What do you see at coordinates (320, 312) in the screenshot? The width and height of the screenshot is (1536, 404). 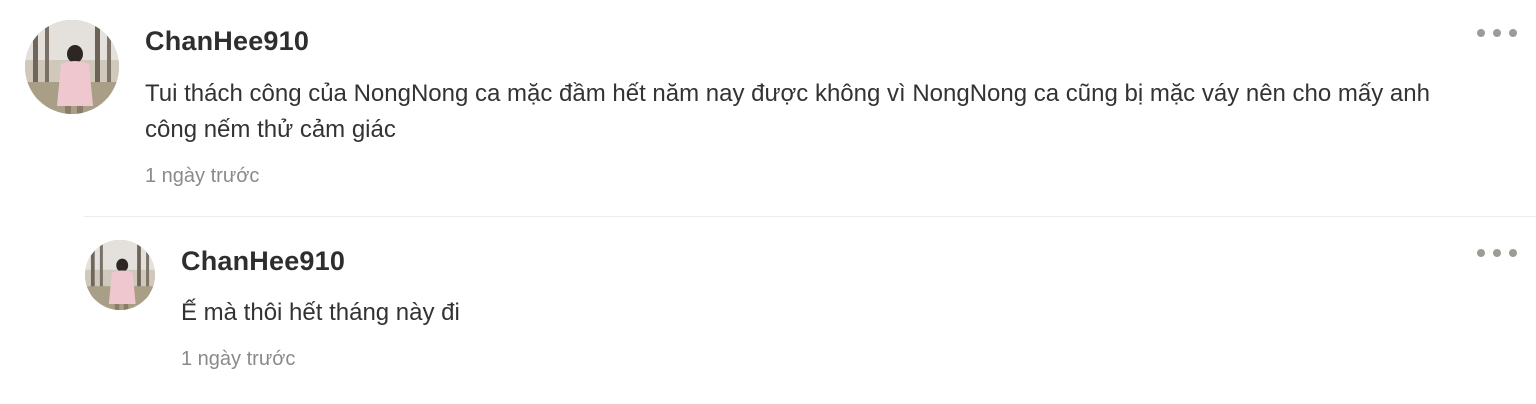 I see `reply-text: Ế mà thôi hết tháng này đi` at bounding box center [320, 312].